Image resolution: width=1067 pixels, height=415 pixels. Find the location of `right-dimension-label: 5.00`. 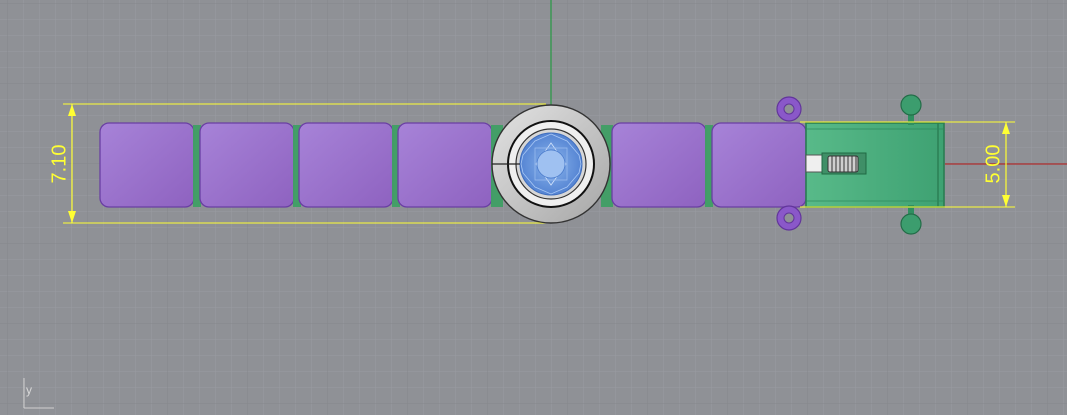

right-dimension-label: 5.00 is located at coordinates (993, 164).